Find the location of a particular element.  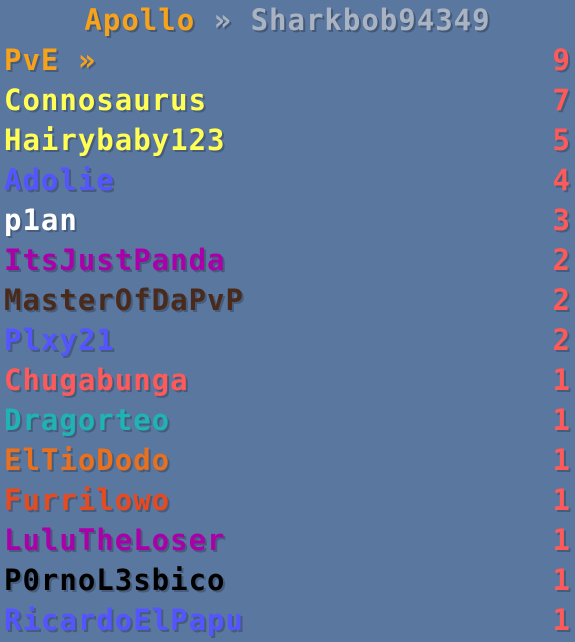

entry-name: p1an is located at coordinates (41, 220).